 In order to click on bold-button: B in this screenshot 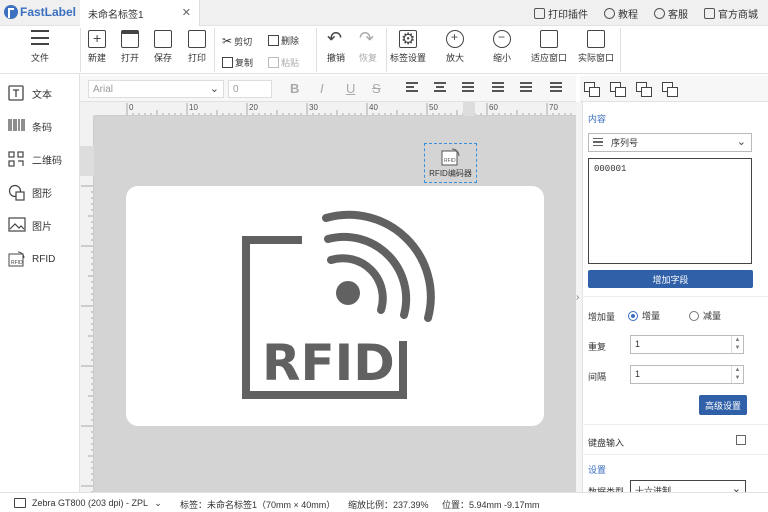, I will do `click(294, 88)`.